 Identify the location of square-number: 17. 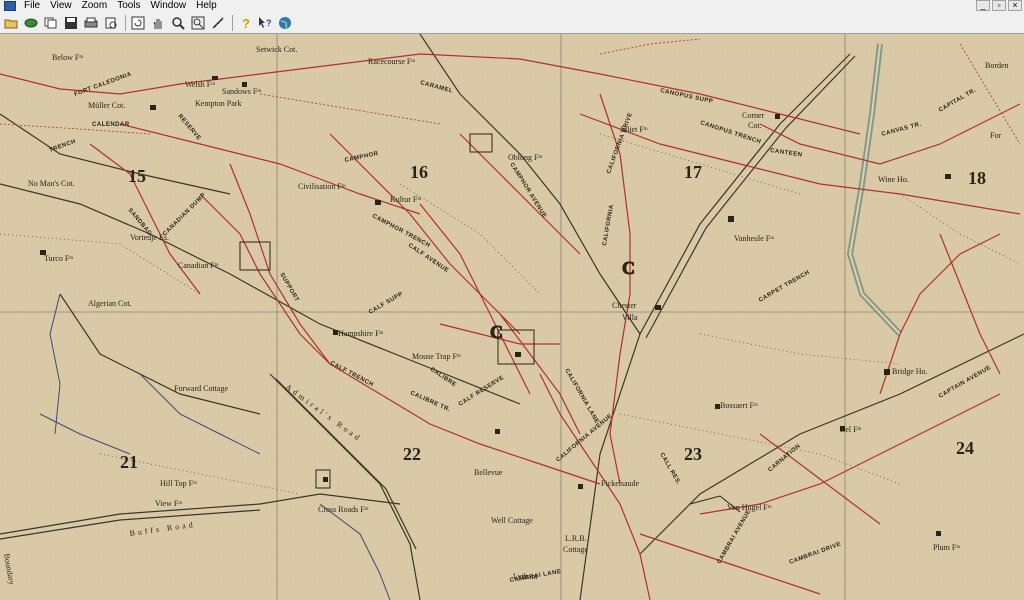
(693, 172).